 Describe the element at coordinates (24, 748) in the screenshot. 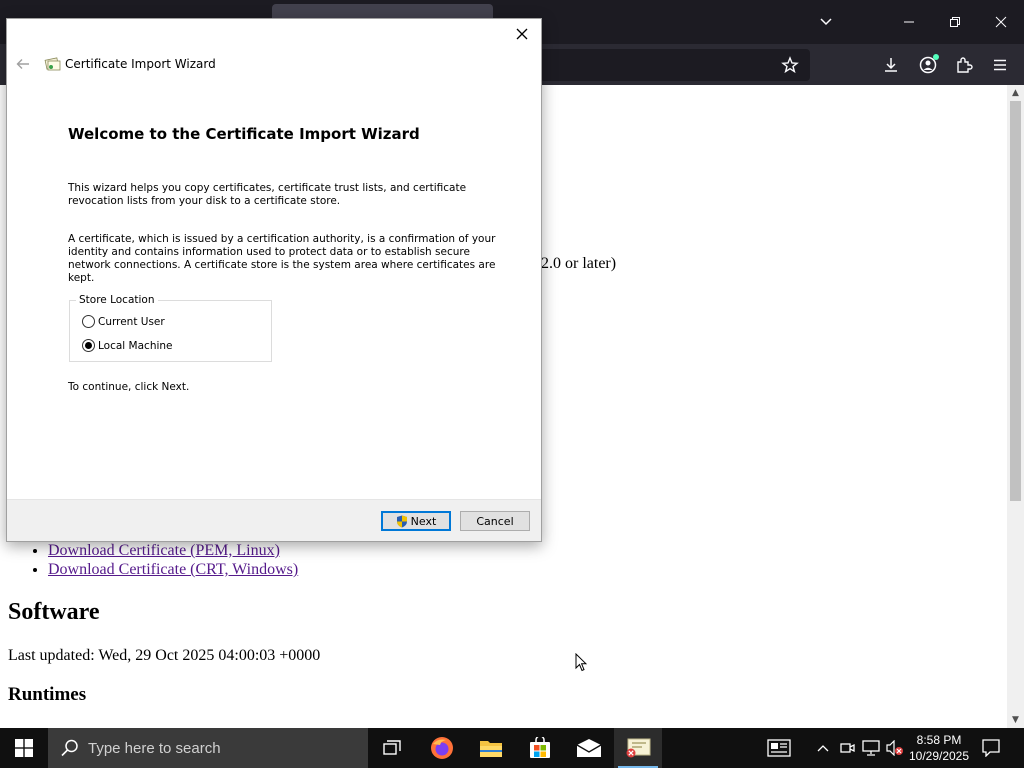

I see `windows-start-icon` at that location.